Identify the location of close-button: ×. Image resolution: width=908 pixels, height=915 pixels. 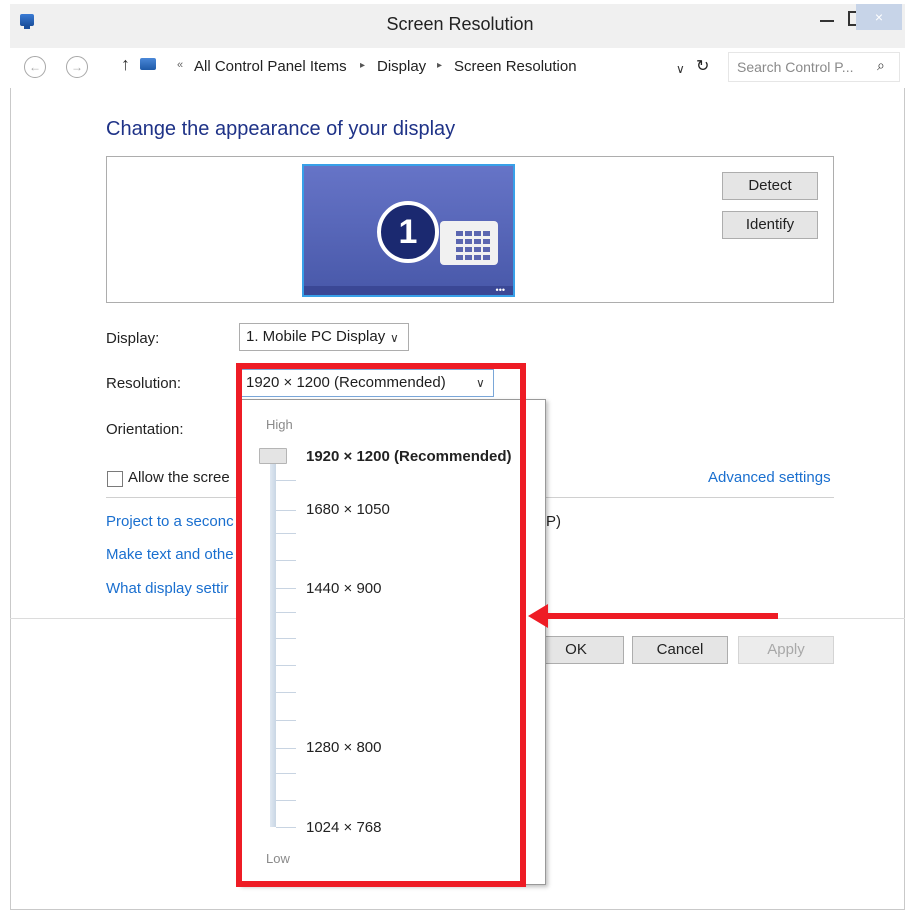
(879, 17).